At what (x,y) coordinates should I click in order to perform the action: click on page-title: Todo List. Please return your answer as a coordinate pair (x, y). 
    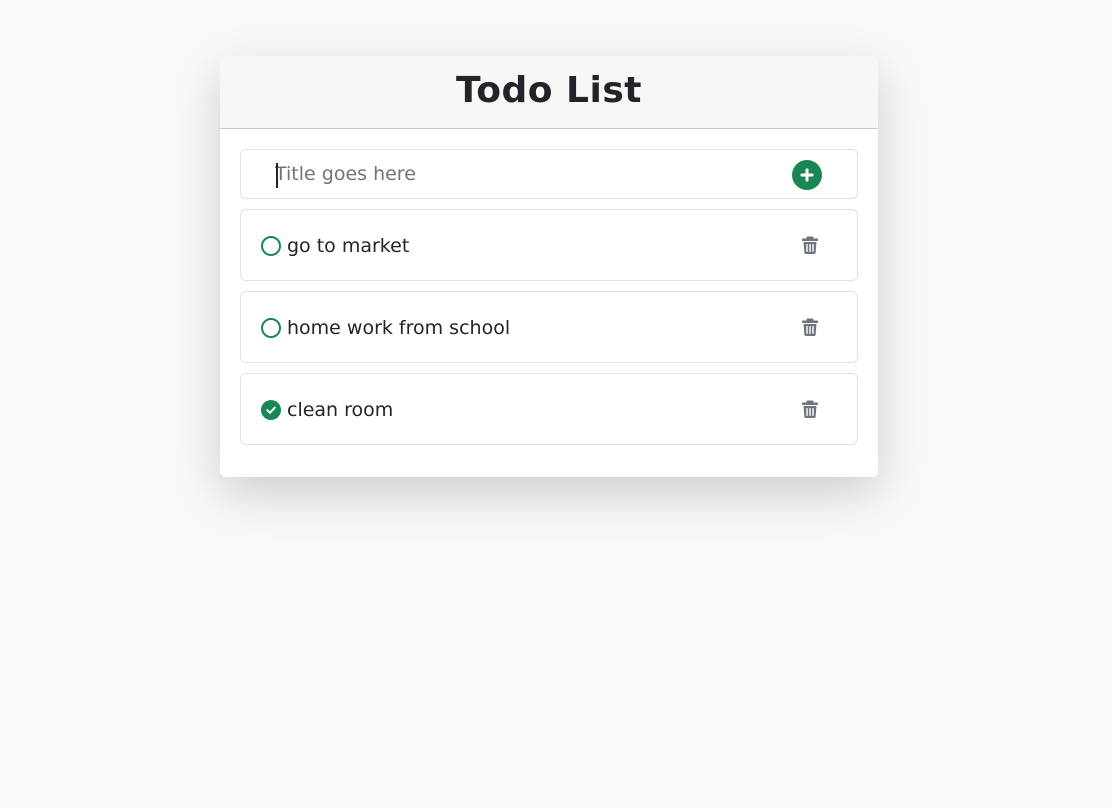
    Looking at the image, I should click on (549, 90).